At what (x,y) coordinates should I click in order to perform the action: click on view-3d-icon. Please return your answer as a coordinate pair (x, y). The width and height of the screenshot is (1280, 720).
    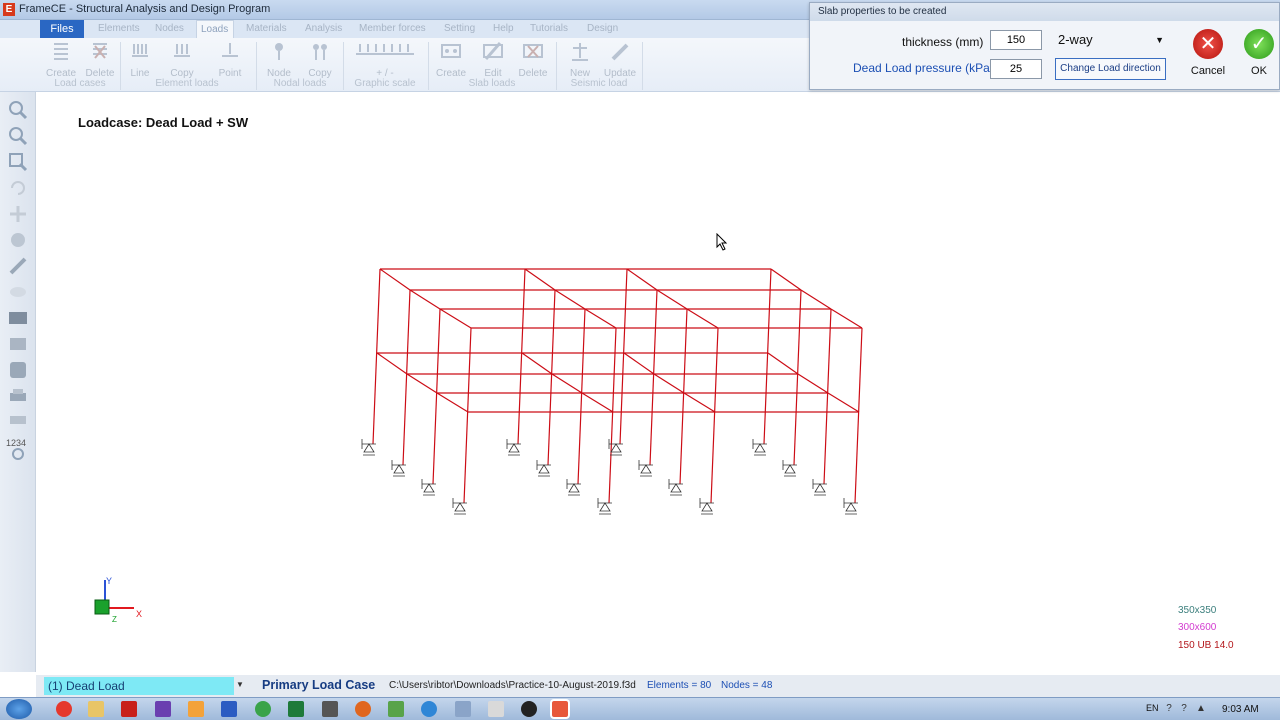
    Looking at the image, I should click on (18, 240).